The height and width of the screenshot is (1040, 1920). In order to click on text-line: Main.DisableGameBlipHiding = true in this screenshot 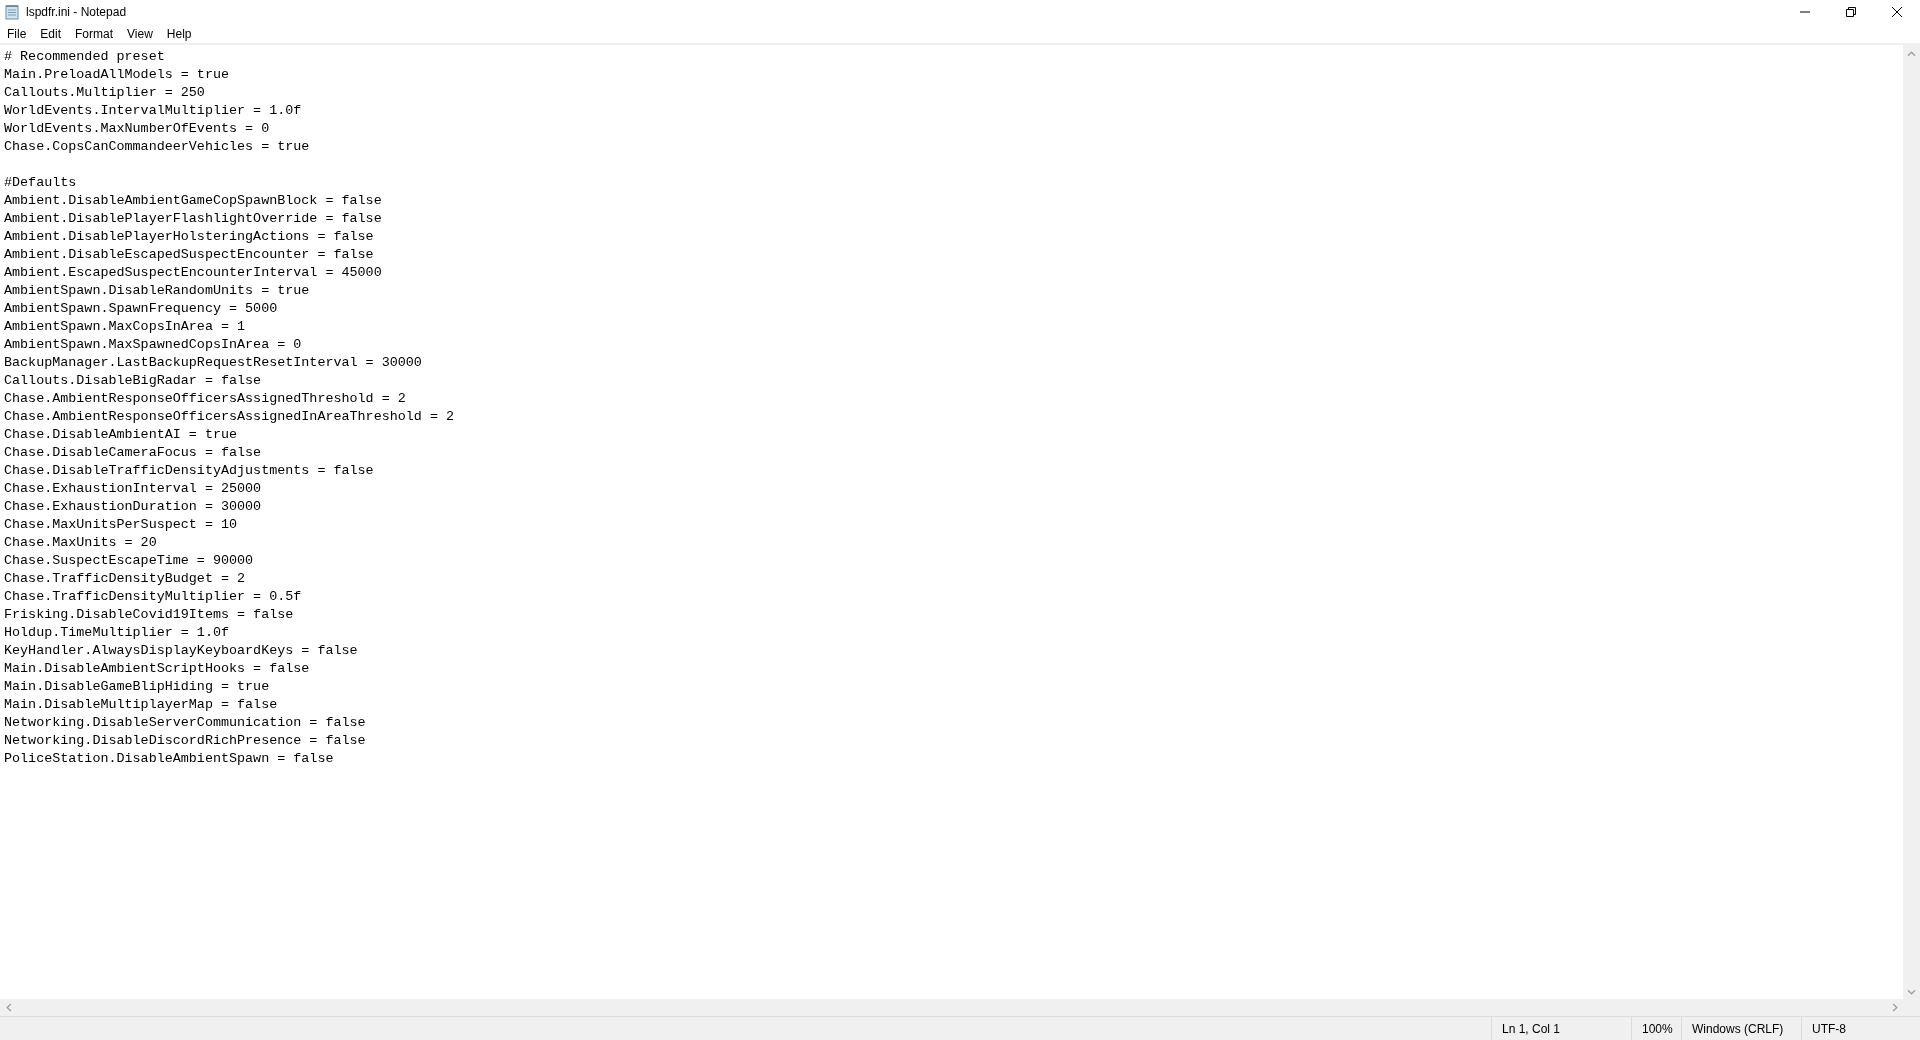, I will do `click(137, 687)`.